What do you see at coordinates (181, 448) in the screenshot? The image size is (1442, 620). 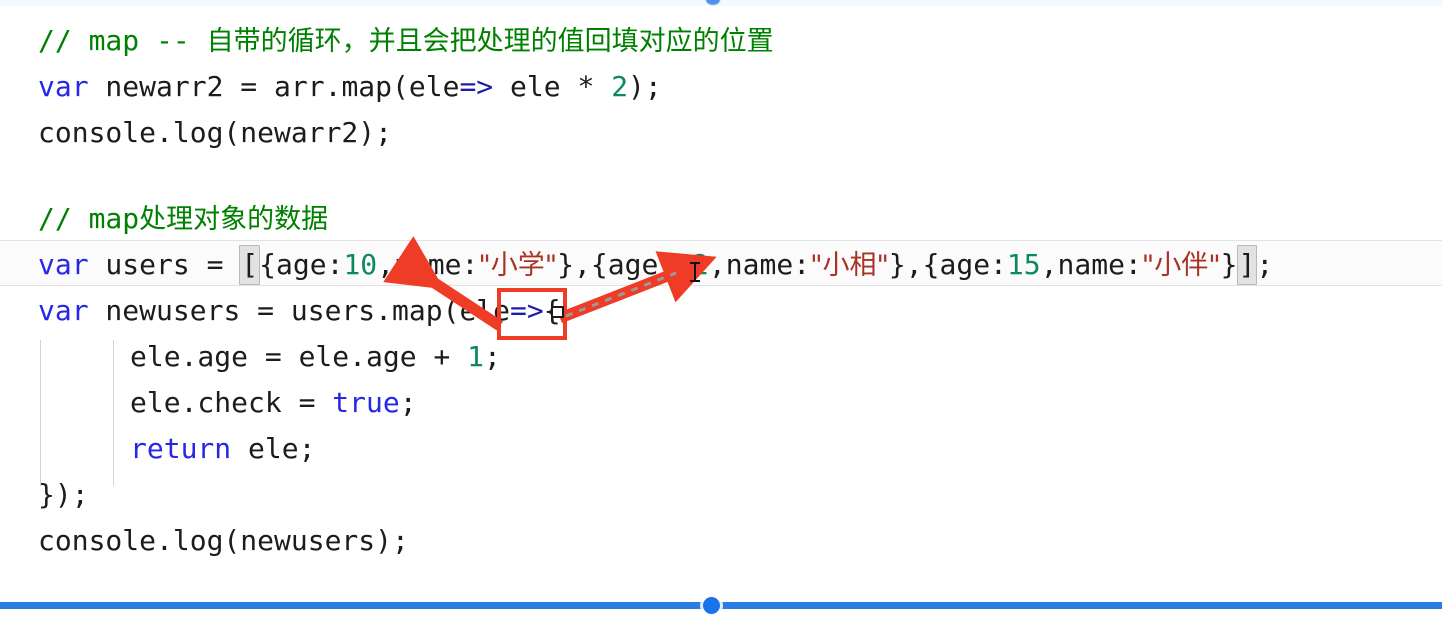 I see `line10-keyword-return: return` at bounding box center [181, 448].